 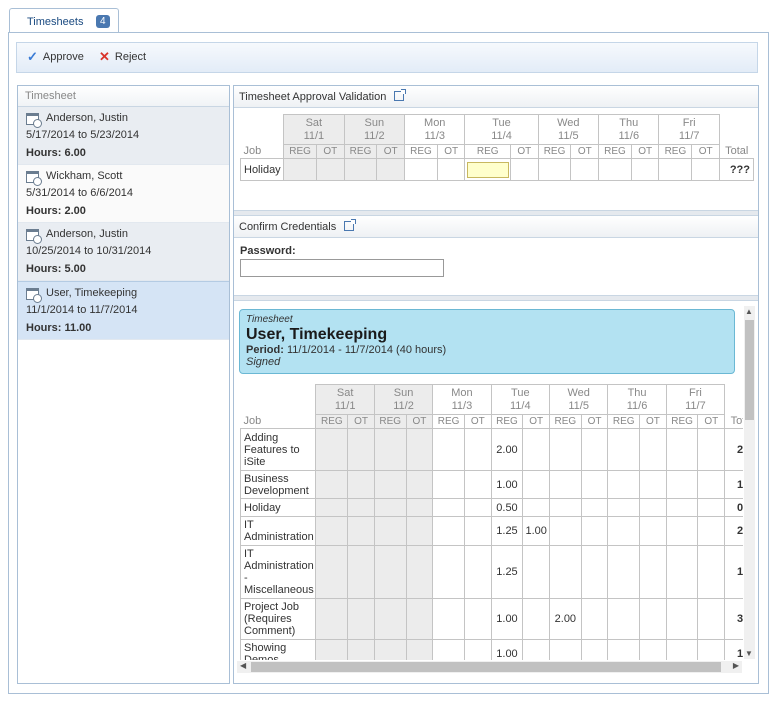 I want to click on day-header: Mon 11/3, so click(x=462, y=399).